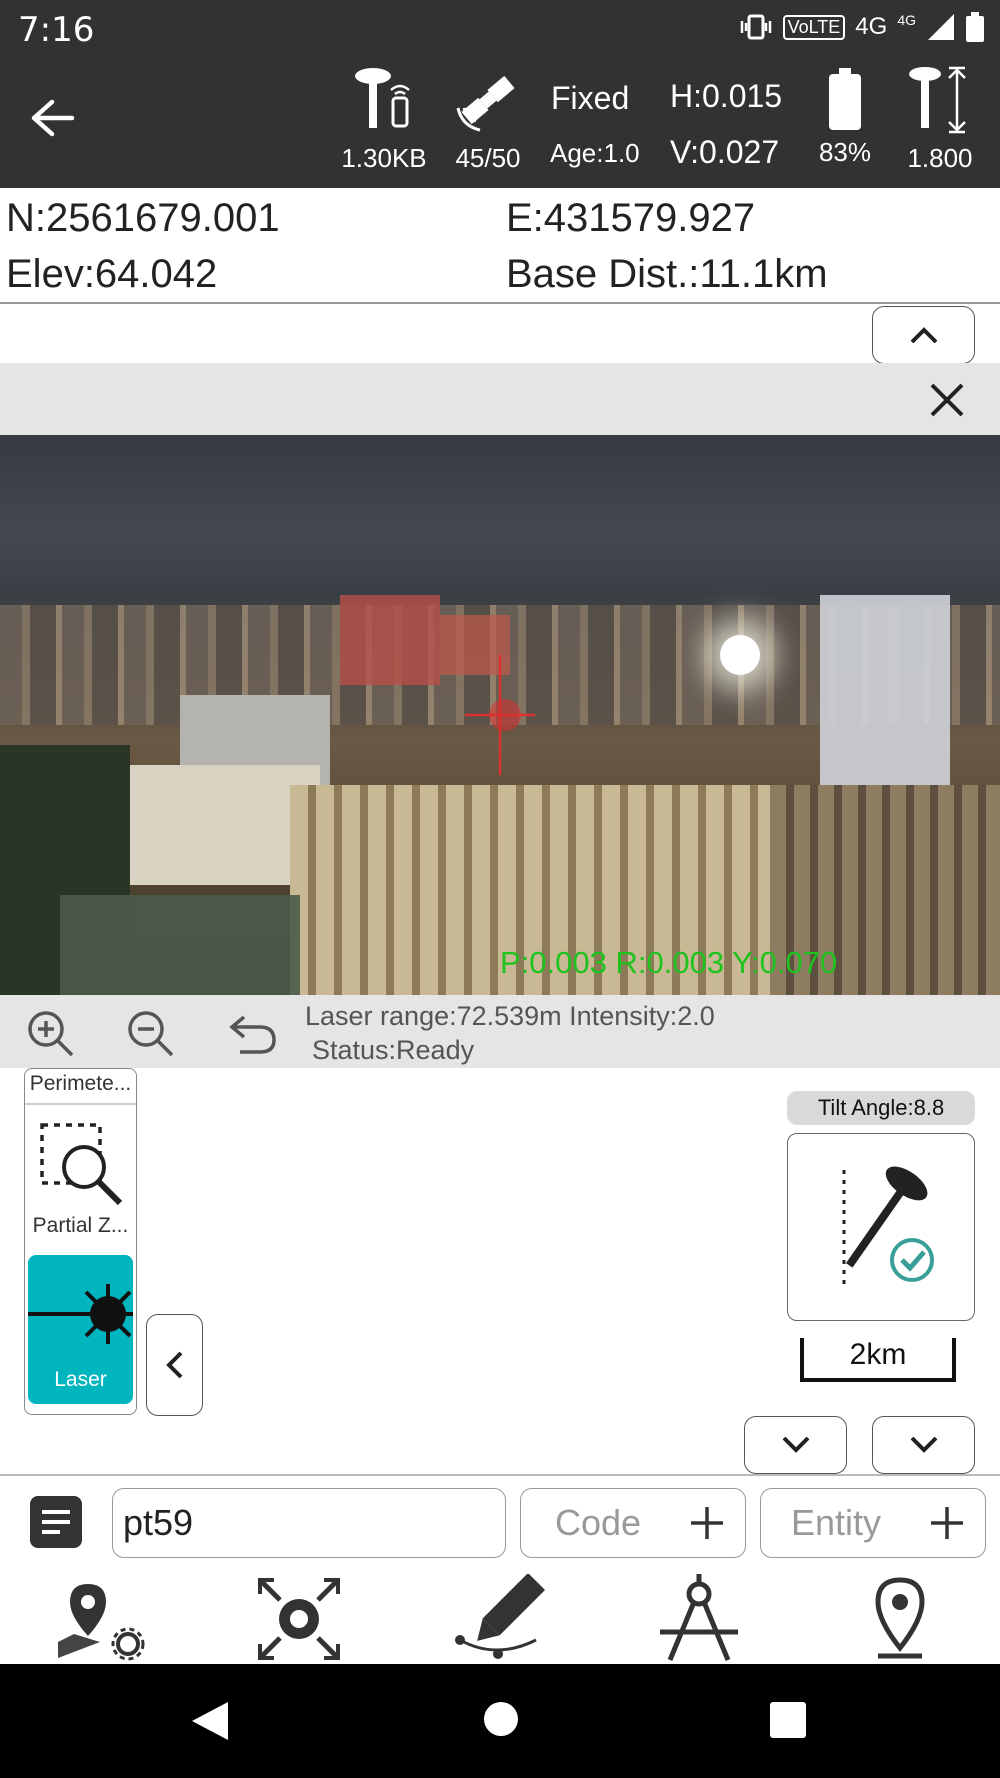  I want to click on tilt-angle-label: Tilt Angle:8.8, so click(881, 1107).